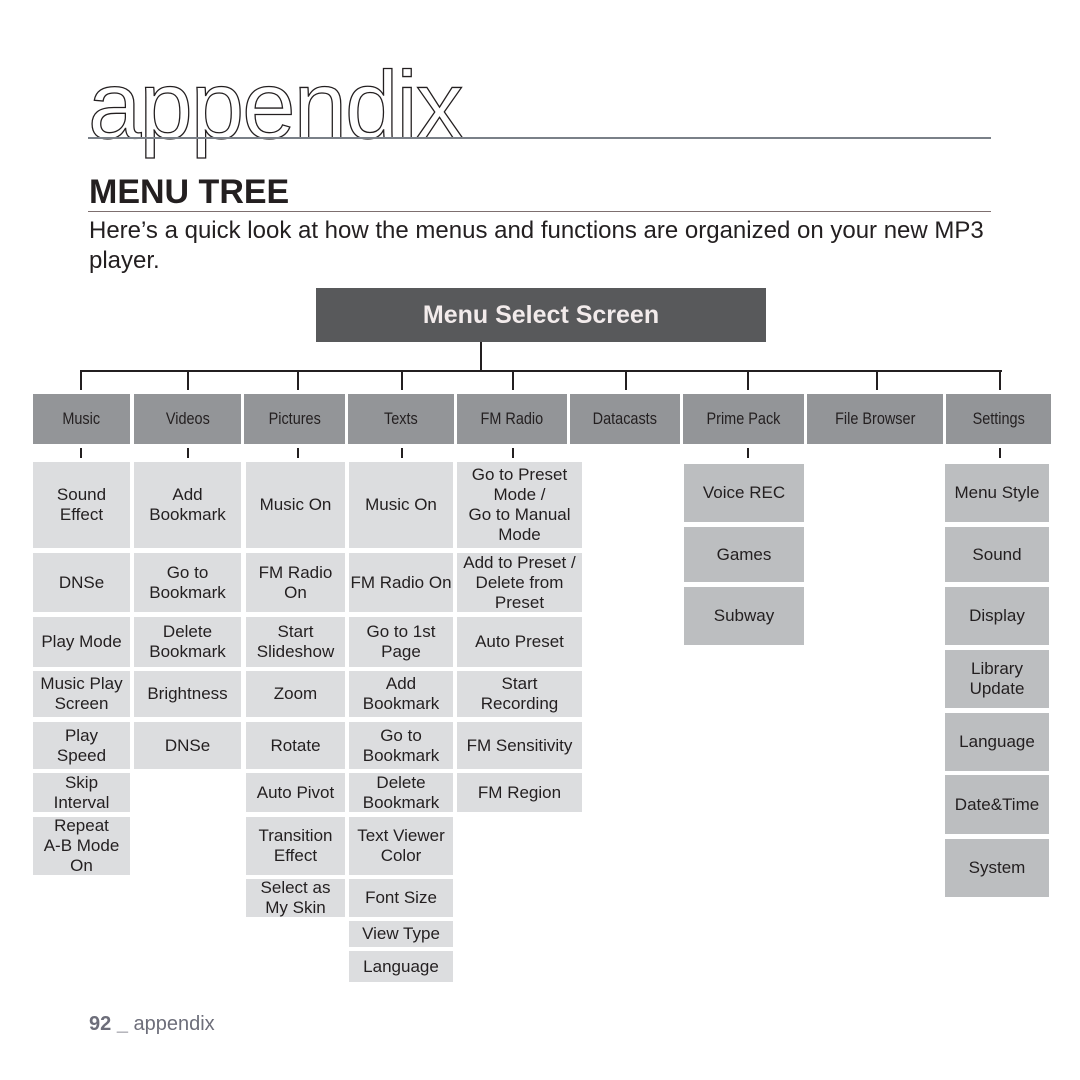  I want to click on connector-horizontal-bus, so click(541, 371).